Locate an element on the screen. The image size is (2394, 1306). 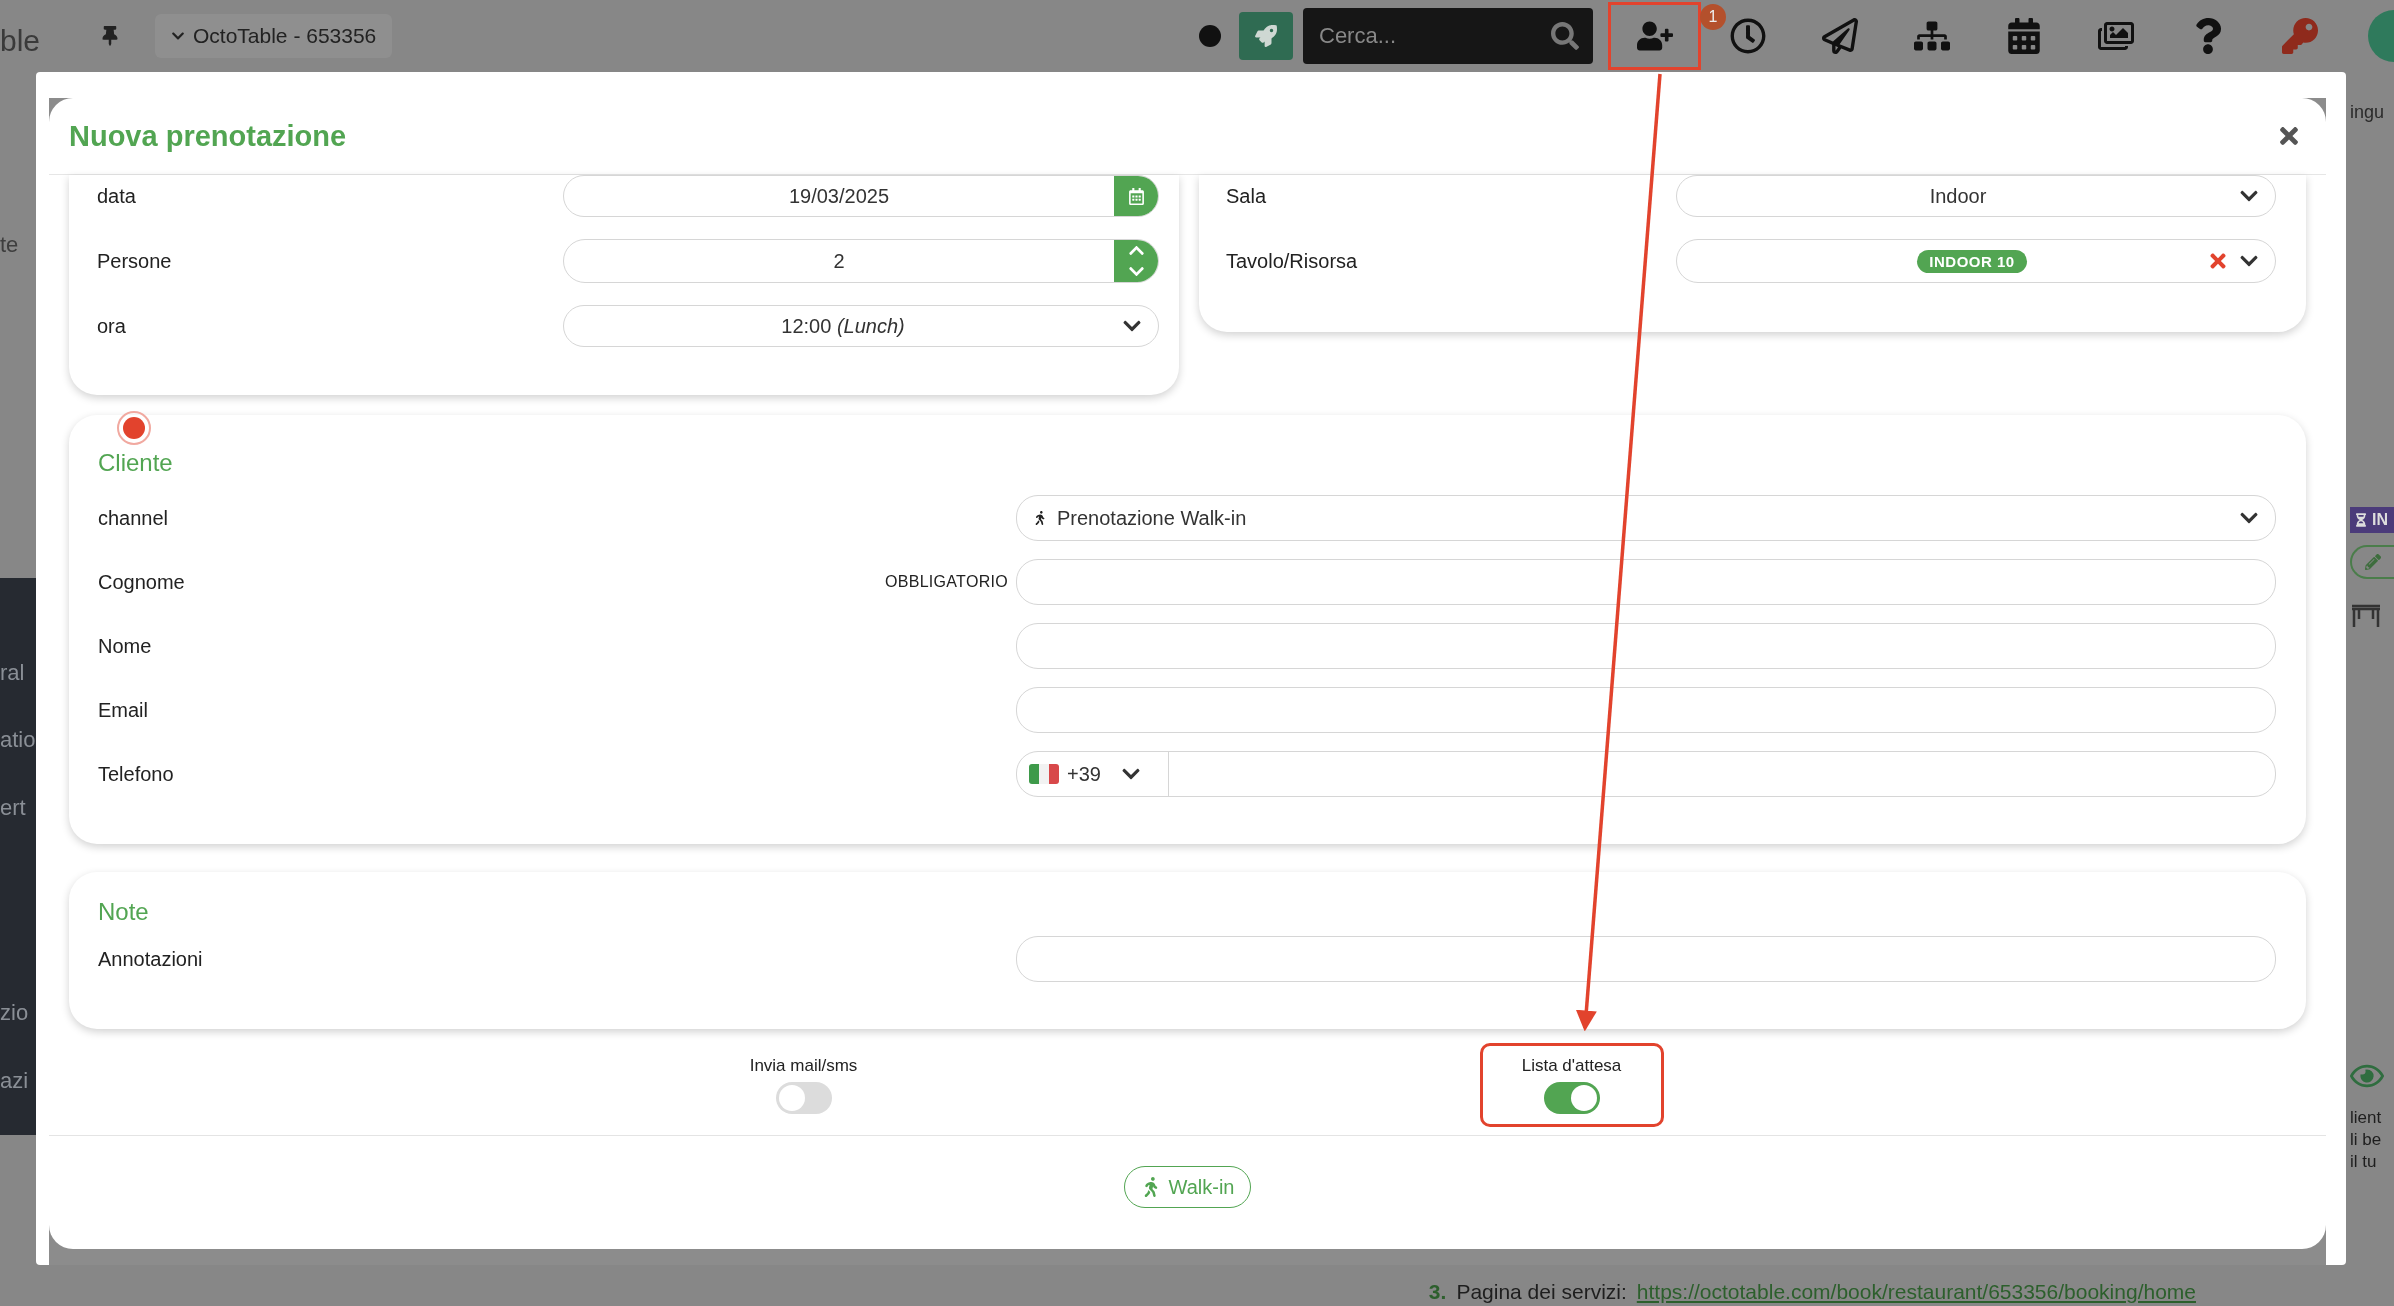
notification-badge: 1 is located at coordinates (1713, 17).